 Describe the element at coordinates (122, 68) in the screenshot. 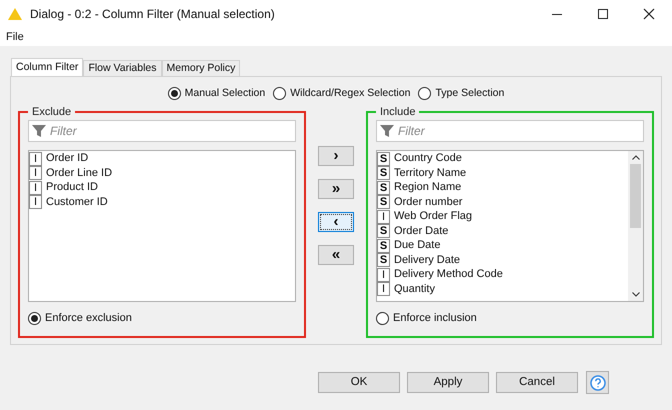

I see `tab: Flow Variables` at that location.